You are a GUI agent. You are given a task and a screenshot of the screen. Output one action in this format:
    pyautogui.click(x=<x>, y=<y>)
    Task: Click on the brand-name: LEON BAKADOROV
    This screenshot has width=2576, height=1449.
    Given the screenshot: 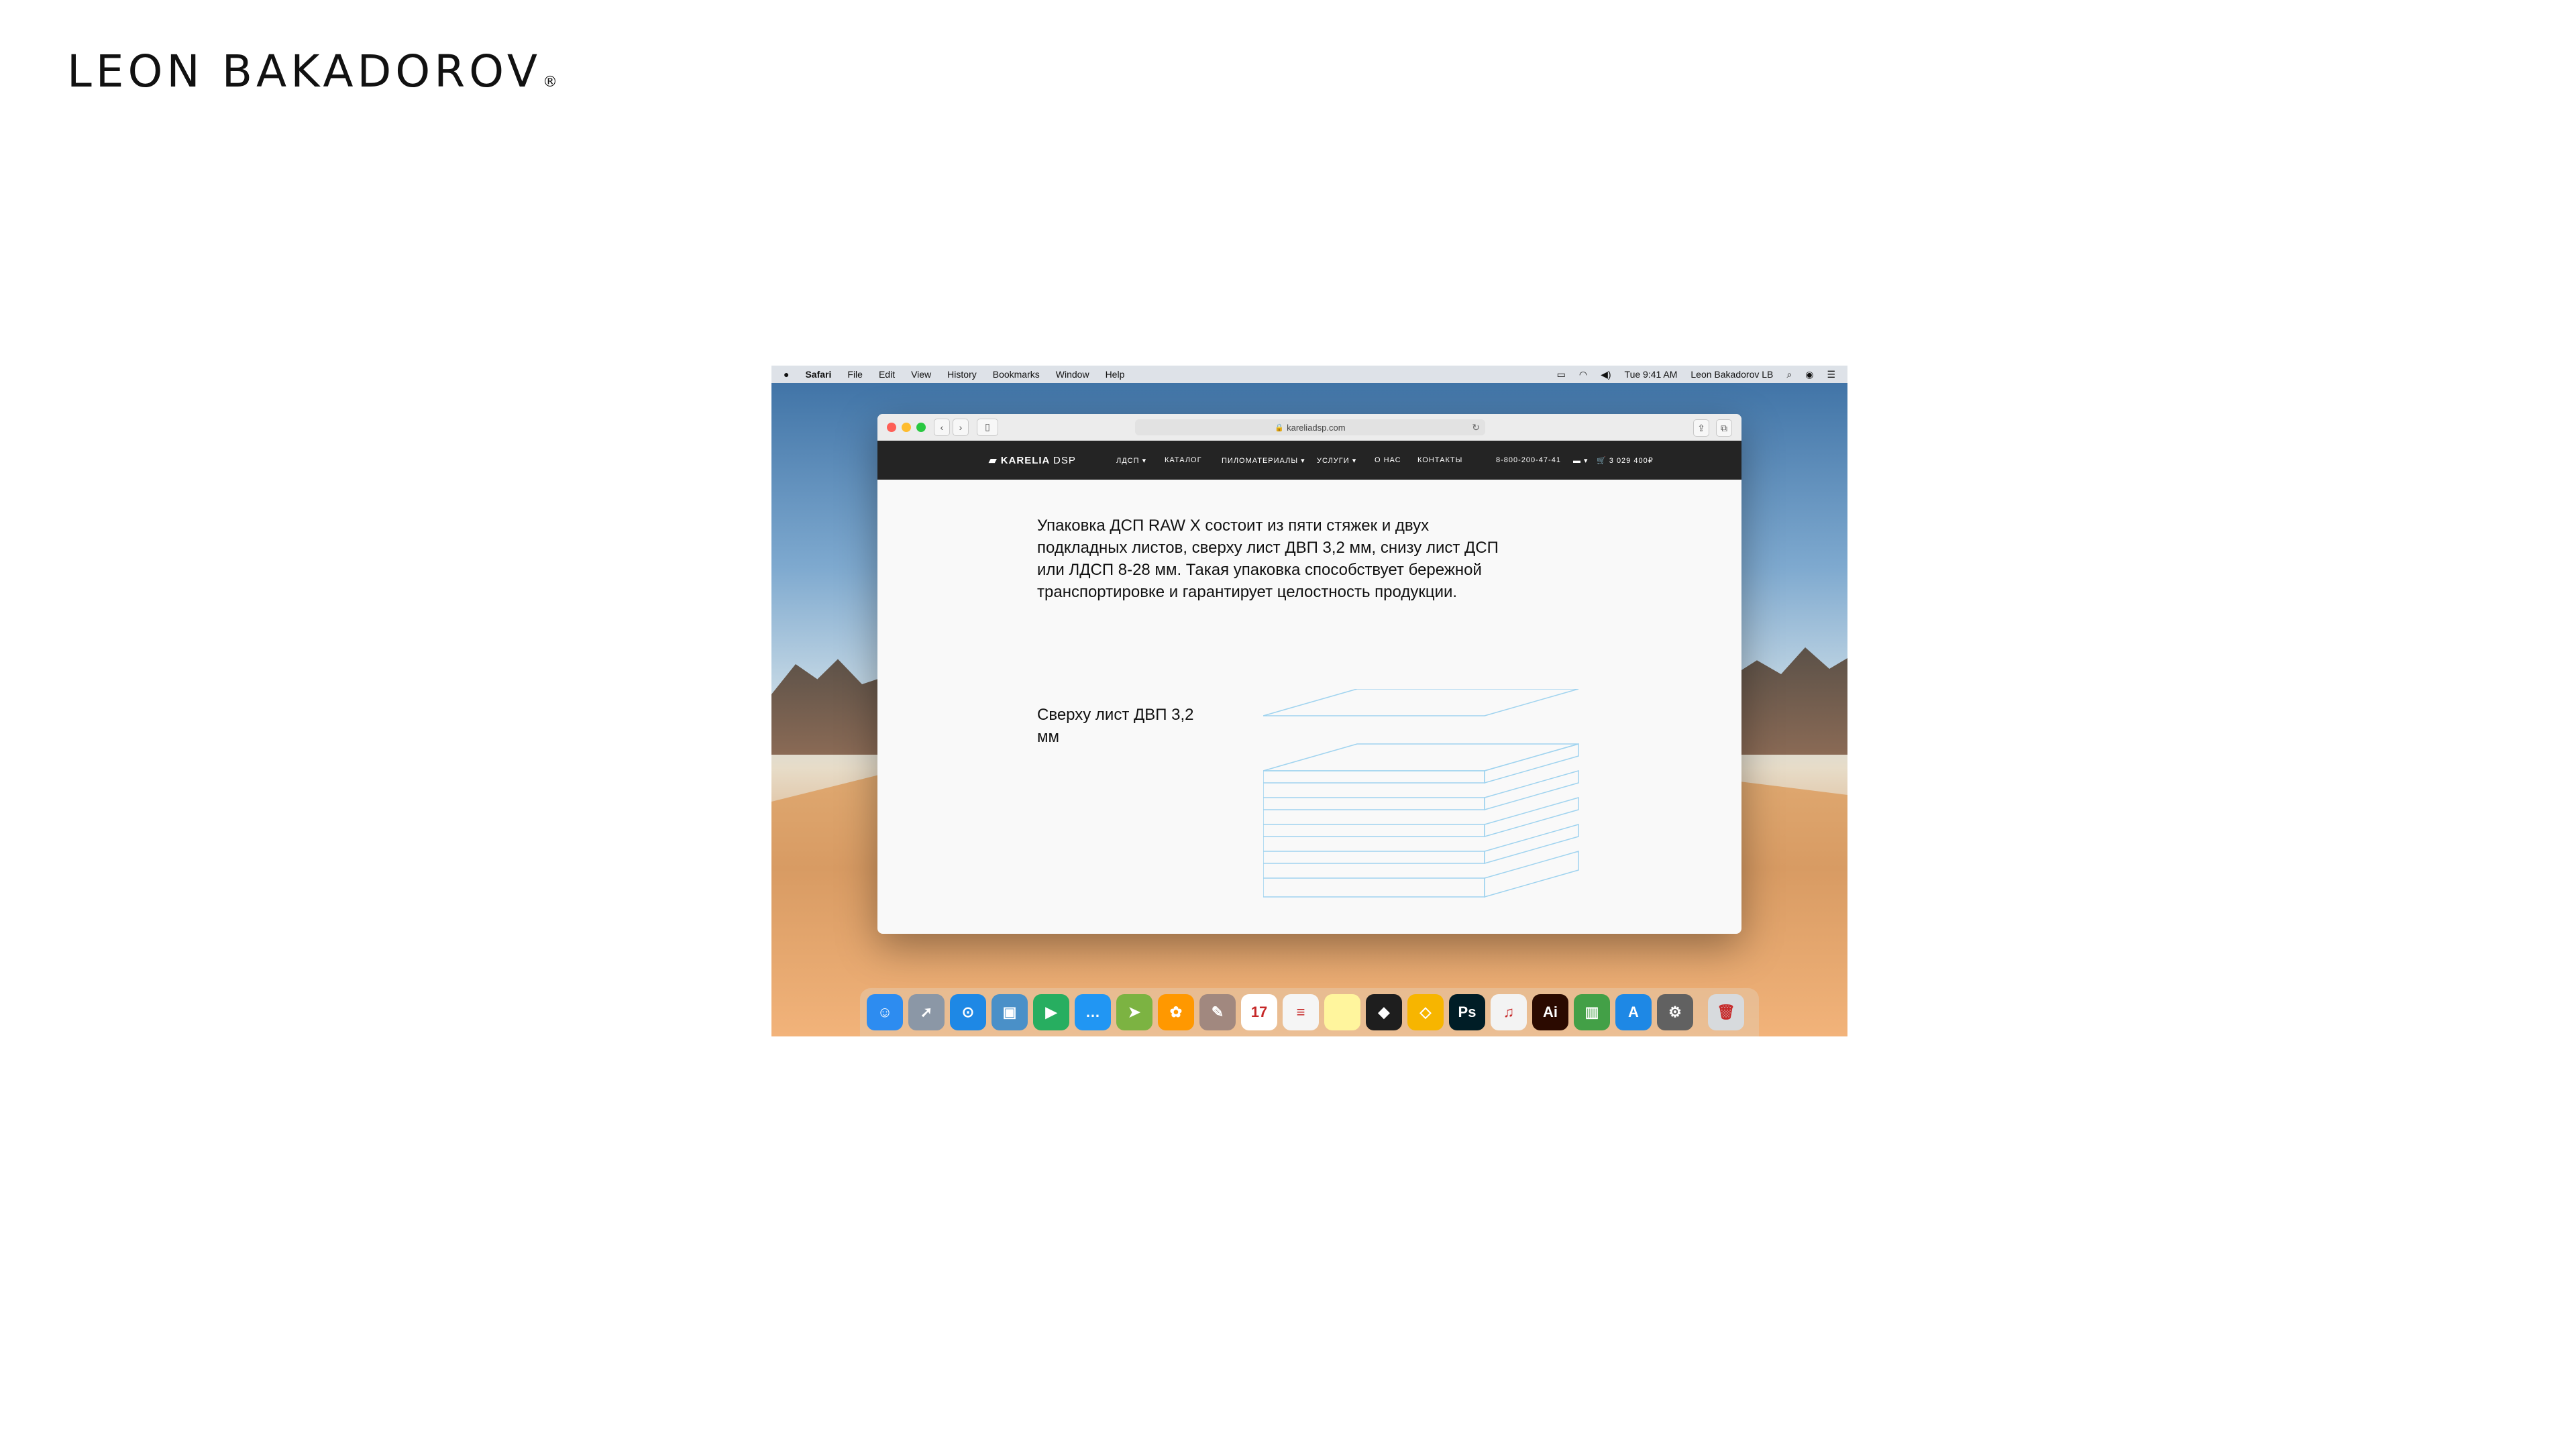 What is the action you would take?
    pyautogui.click(x=304, y=71)
    